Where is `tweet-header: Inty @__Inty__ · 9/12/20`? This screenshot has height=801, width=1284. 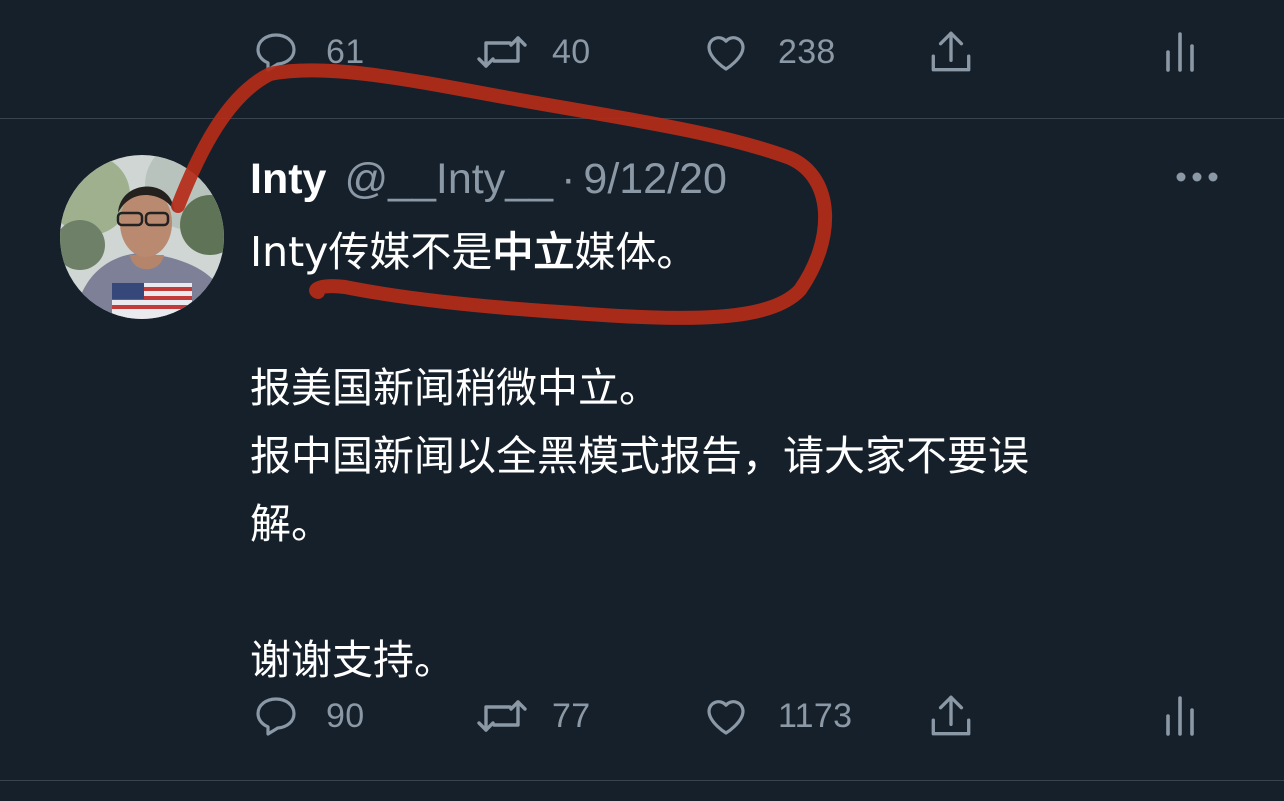
tweet-header: Inty @__Inty__ · 9/12/20 is located at coordinates (488, 179).